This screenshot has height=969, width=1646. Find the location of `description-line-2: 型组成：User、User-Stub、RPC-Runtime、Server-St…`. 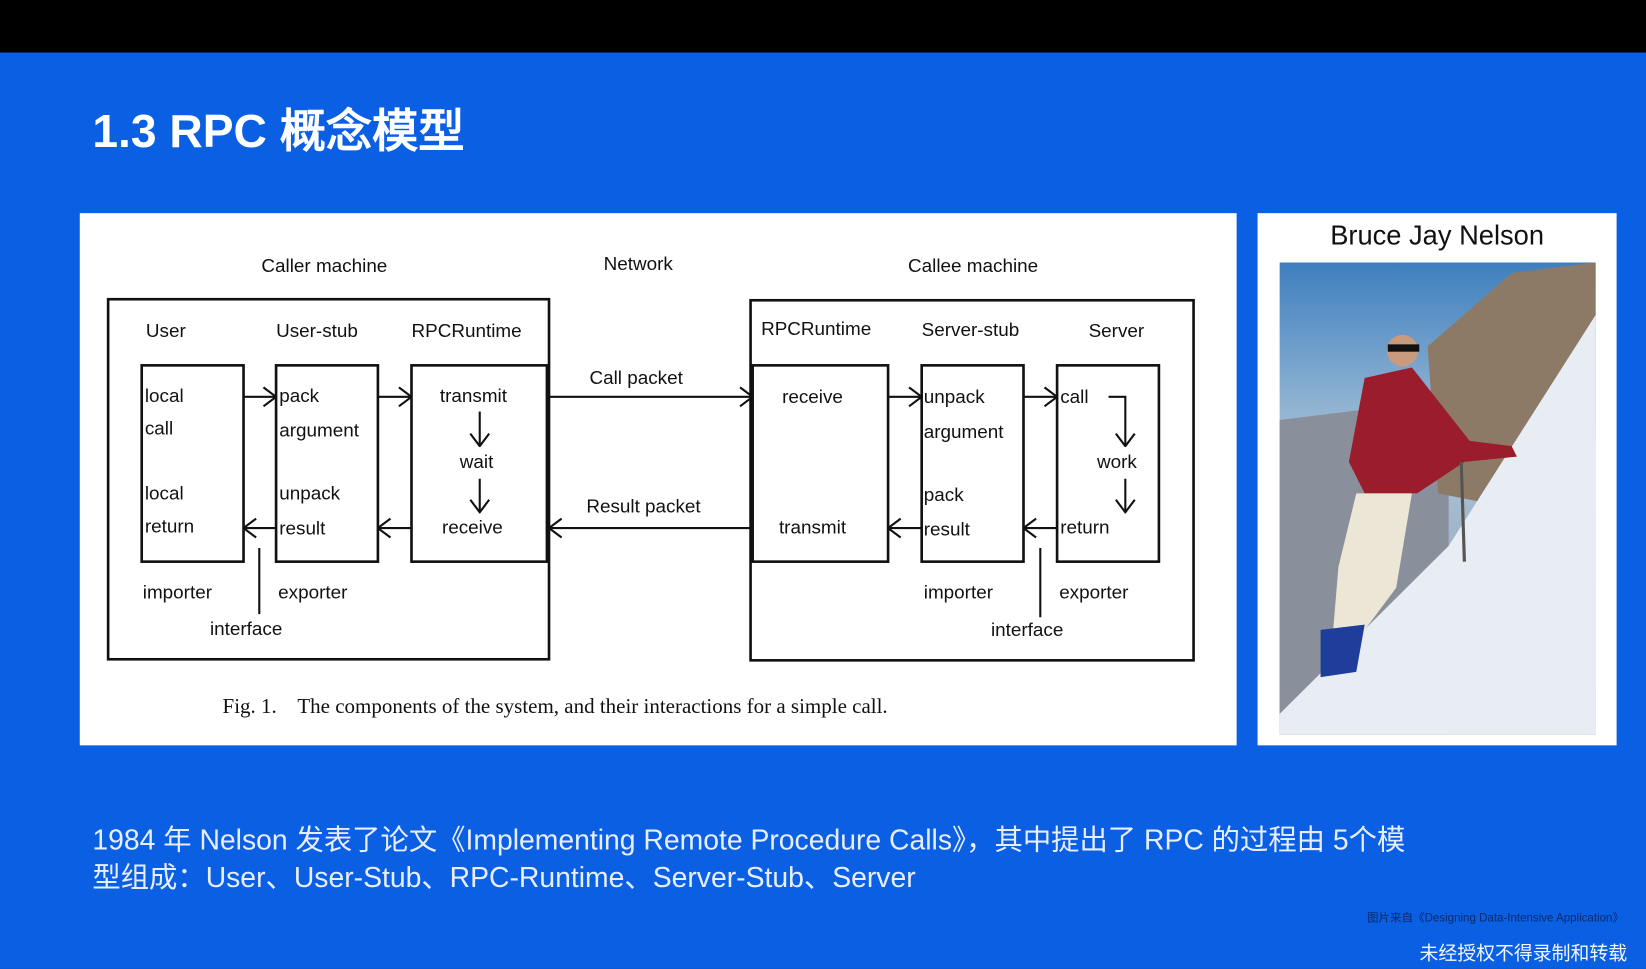

description-line-2: 型组成：User、User-Stub、RPC-Runtime、Server-St… is located at coordinates (503, 878).